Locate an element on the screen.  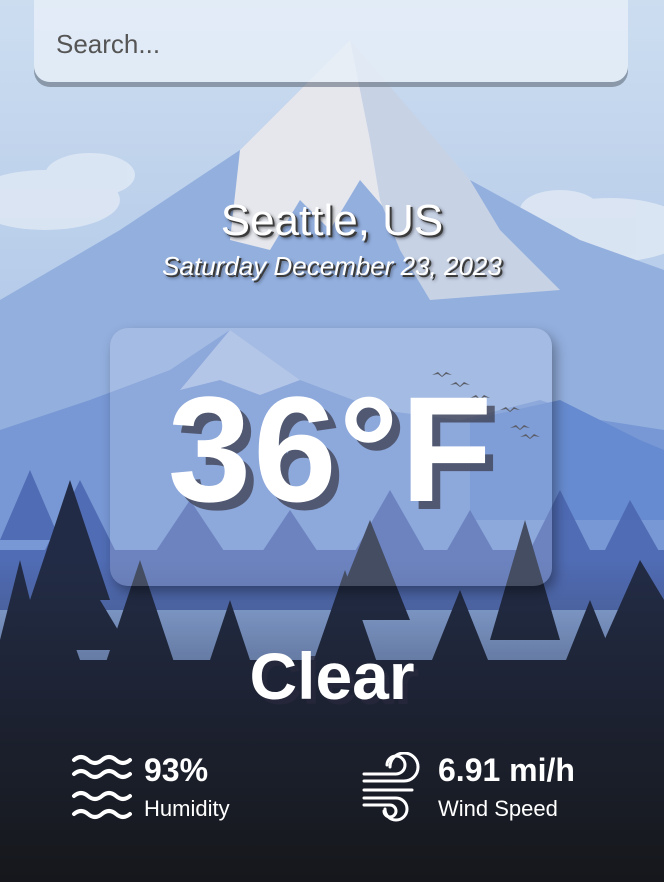
weather-condition: Clear is located at coordinates (332, 676).